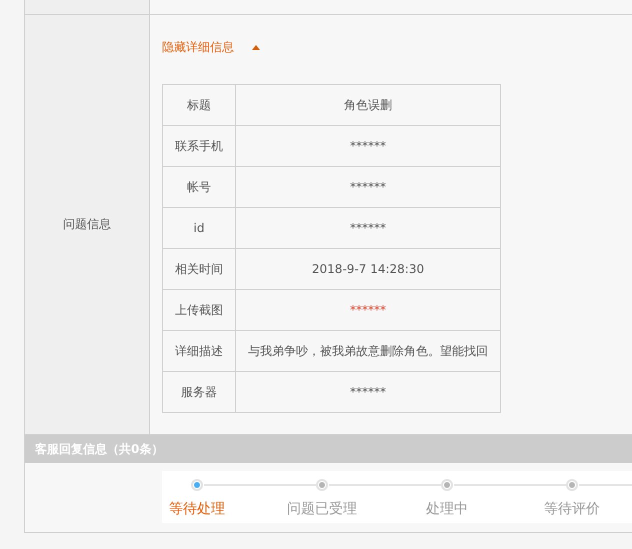 The width and height of the screenshot is (632, 549). I want to click on field-label: 帐号, so click(199, 187).